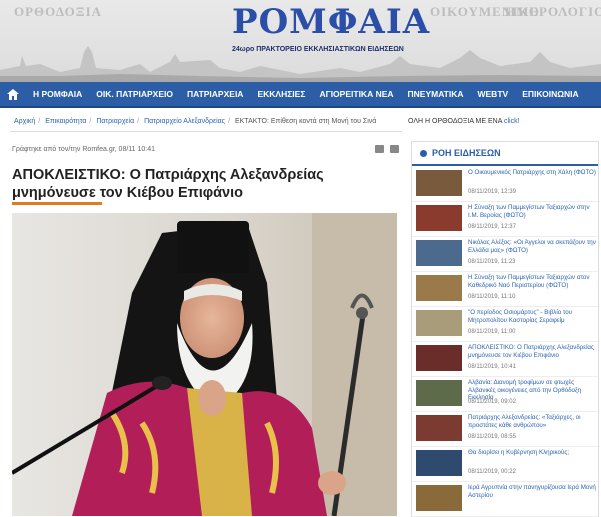 The image size is (601, 517). I want to click on breadcrumb-home: Αρχική, so click(24, 121).